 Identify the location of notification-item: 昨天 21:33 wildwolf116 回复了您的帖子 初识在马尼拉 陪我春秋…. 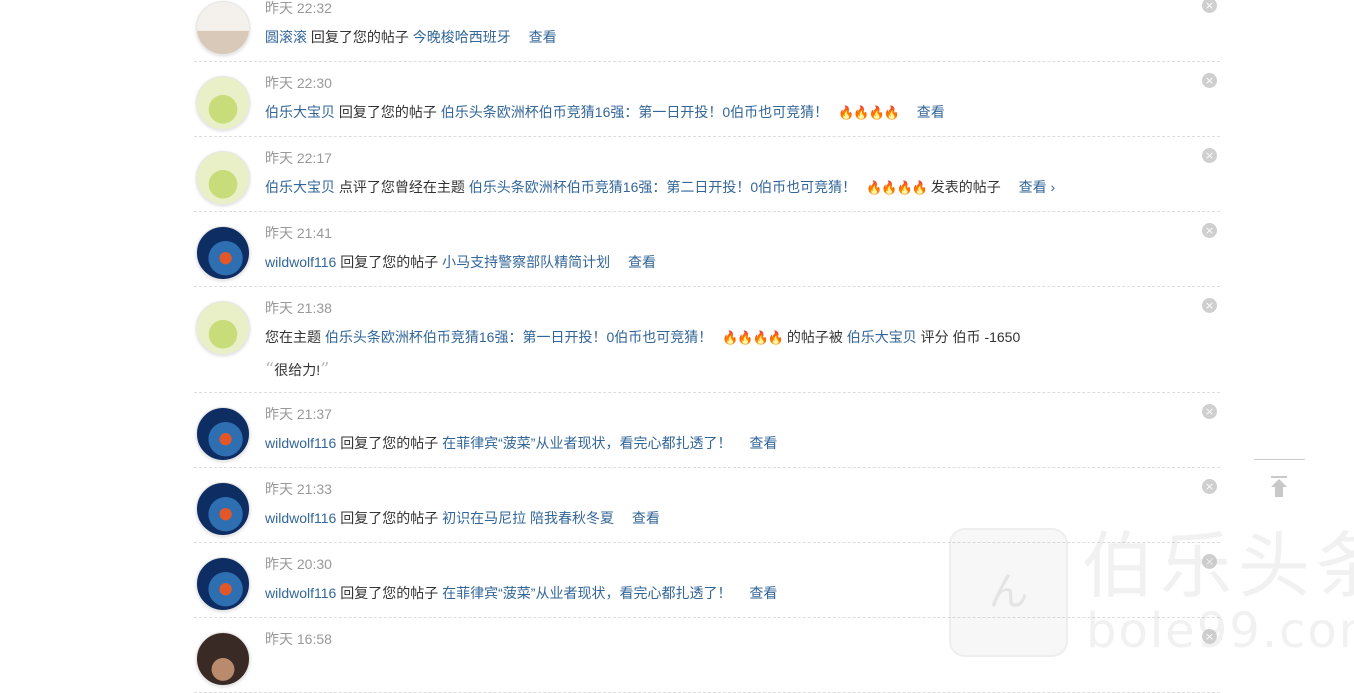
(707, 505).